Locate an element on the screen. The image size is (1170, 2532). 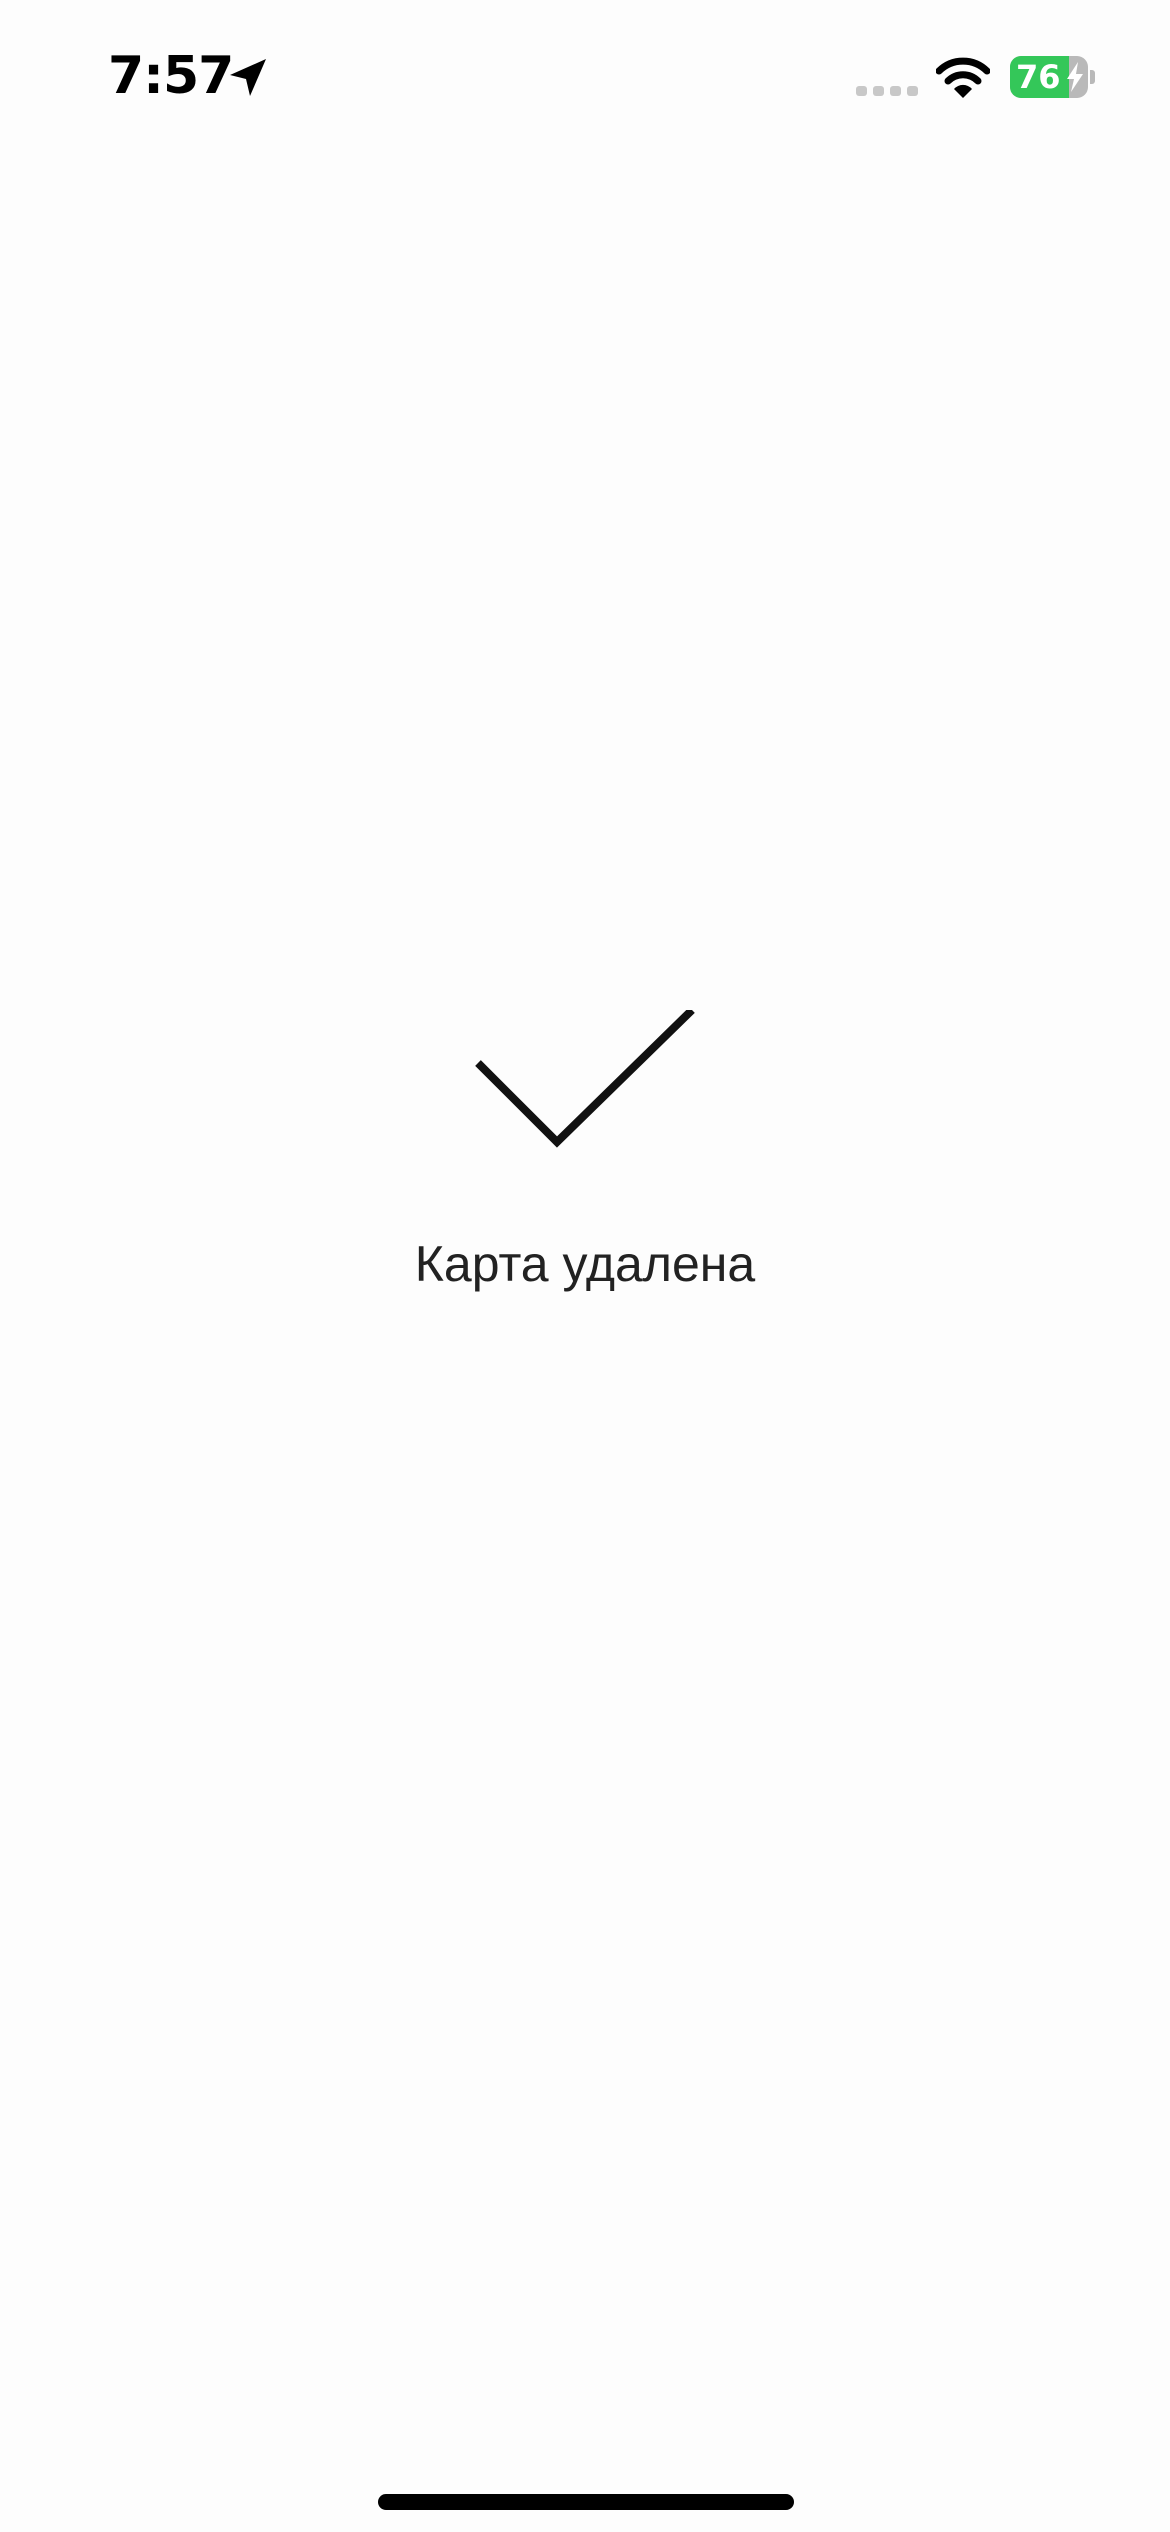
location-arrow-icon is located at coordinates (248, 77).